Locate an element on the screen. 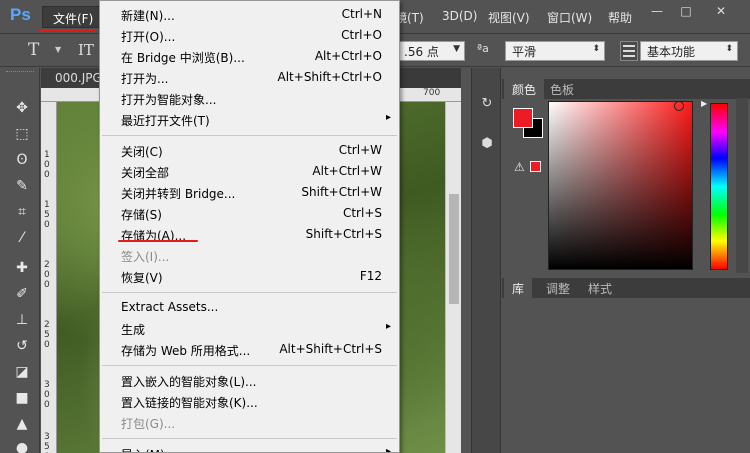 This screenshot has height=453, width=750. chevron-down-icon: ▼ is located at coordinates (456, 49).